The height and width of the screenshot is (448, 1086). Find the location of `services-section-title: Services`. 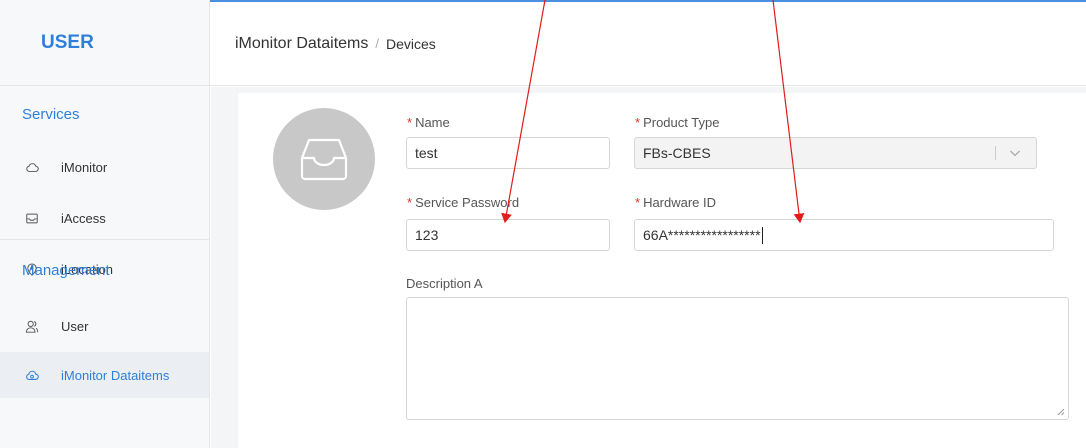

services-section-title: Services is located at coordinates (51, 114).